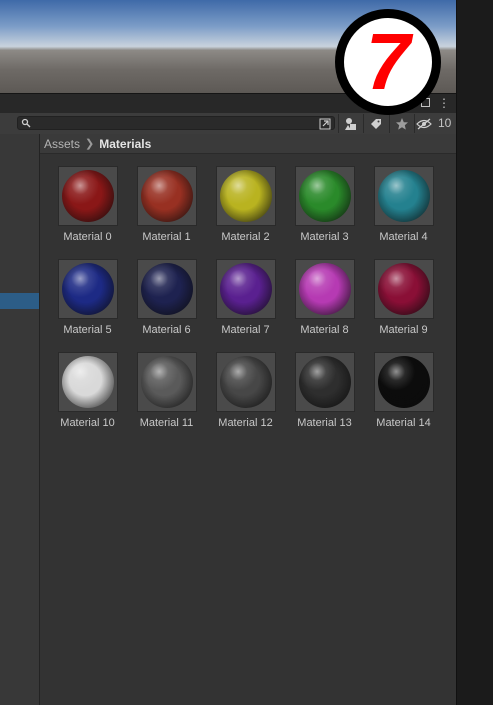 The width and height of the screenshot is (493, 705). Describe the element at coordinates (403, 423) in the screenshot. I see `material-label: Material 14` at that location.